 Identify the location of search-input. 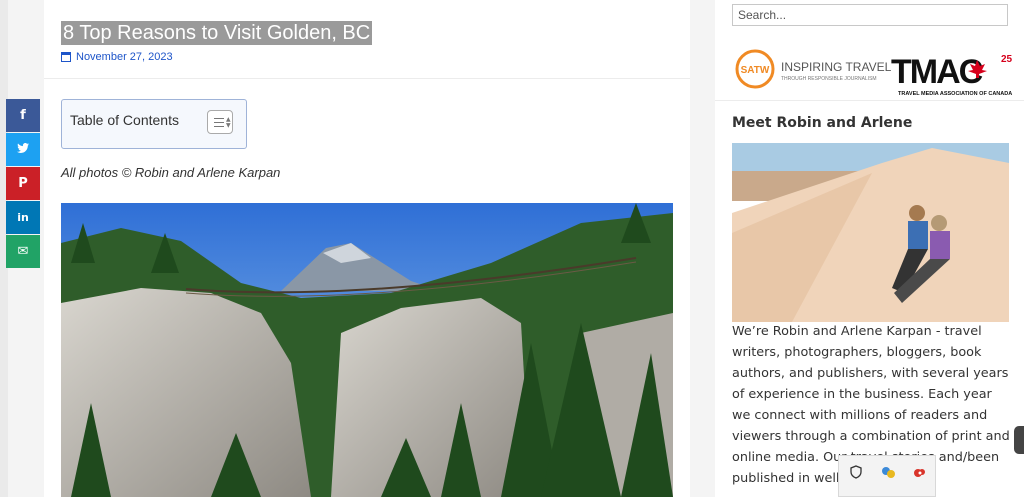
(870, 15).